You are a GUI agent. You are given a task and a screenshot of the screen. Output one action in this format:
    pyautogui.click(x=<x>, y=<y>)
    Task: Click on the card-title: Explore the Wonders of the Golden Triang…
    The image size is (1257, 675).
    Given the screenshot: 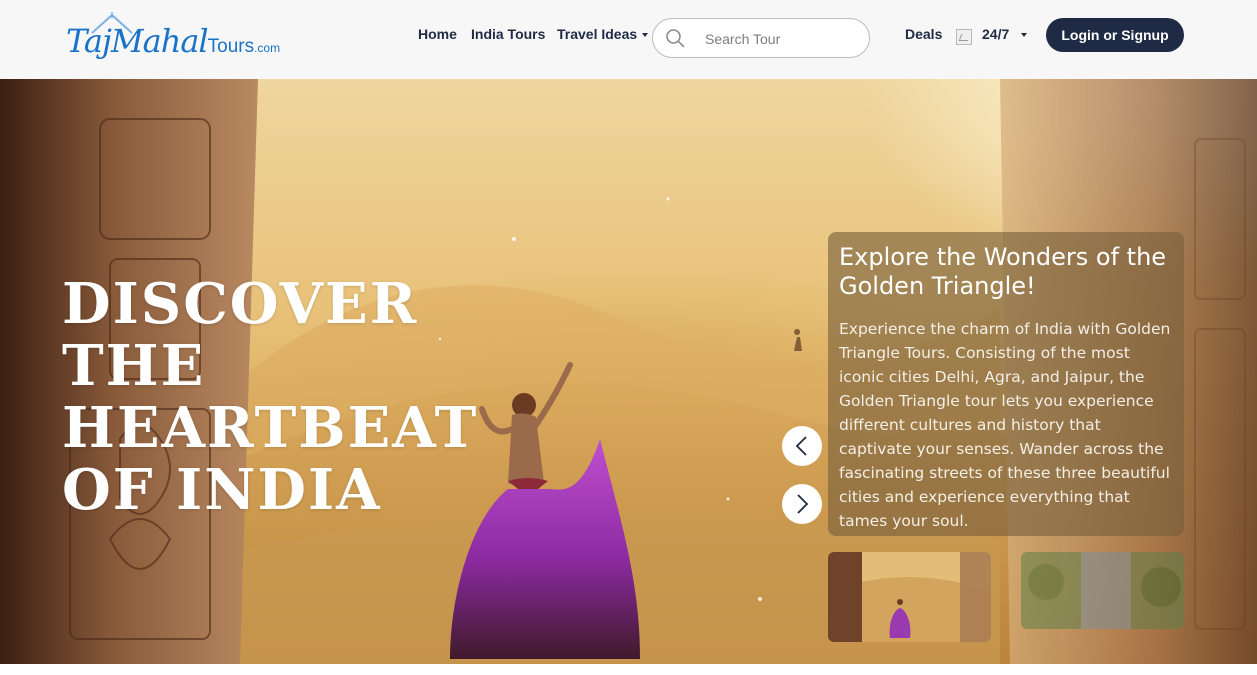 What is the action you would take?
    pyautogui.click(x=1003, y=271)
    